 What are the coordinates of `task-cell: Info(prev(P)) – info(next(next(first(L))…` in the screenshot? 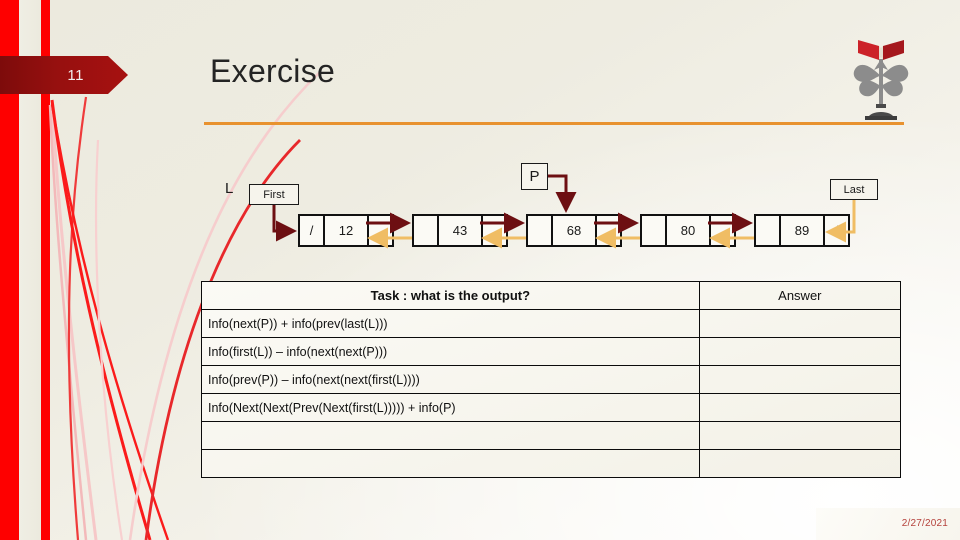 It's located at (450, 379).